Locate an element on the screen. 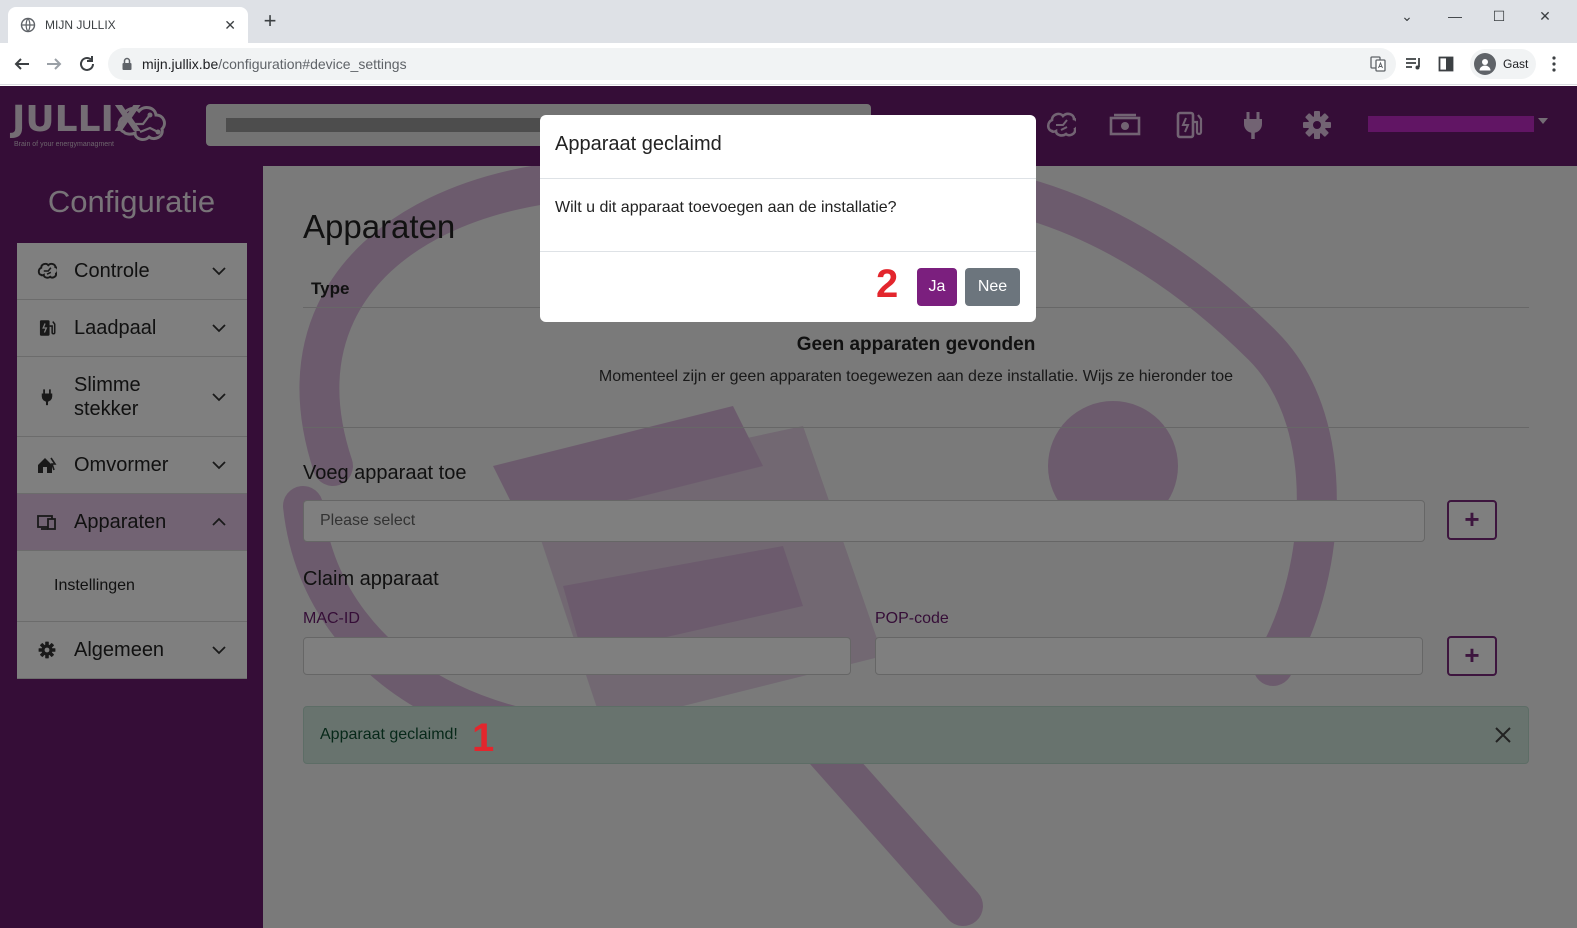  profile-label: Gast is located at coordinates (1516, 64).